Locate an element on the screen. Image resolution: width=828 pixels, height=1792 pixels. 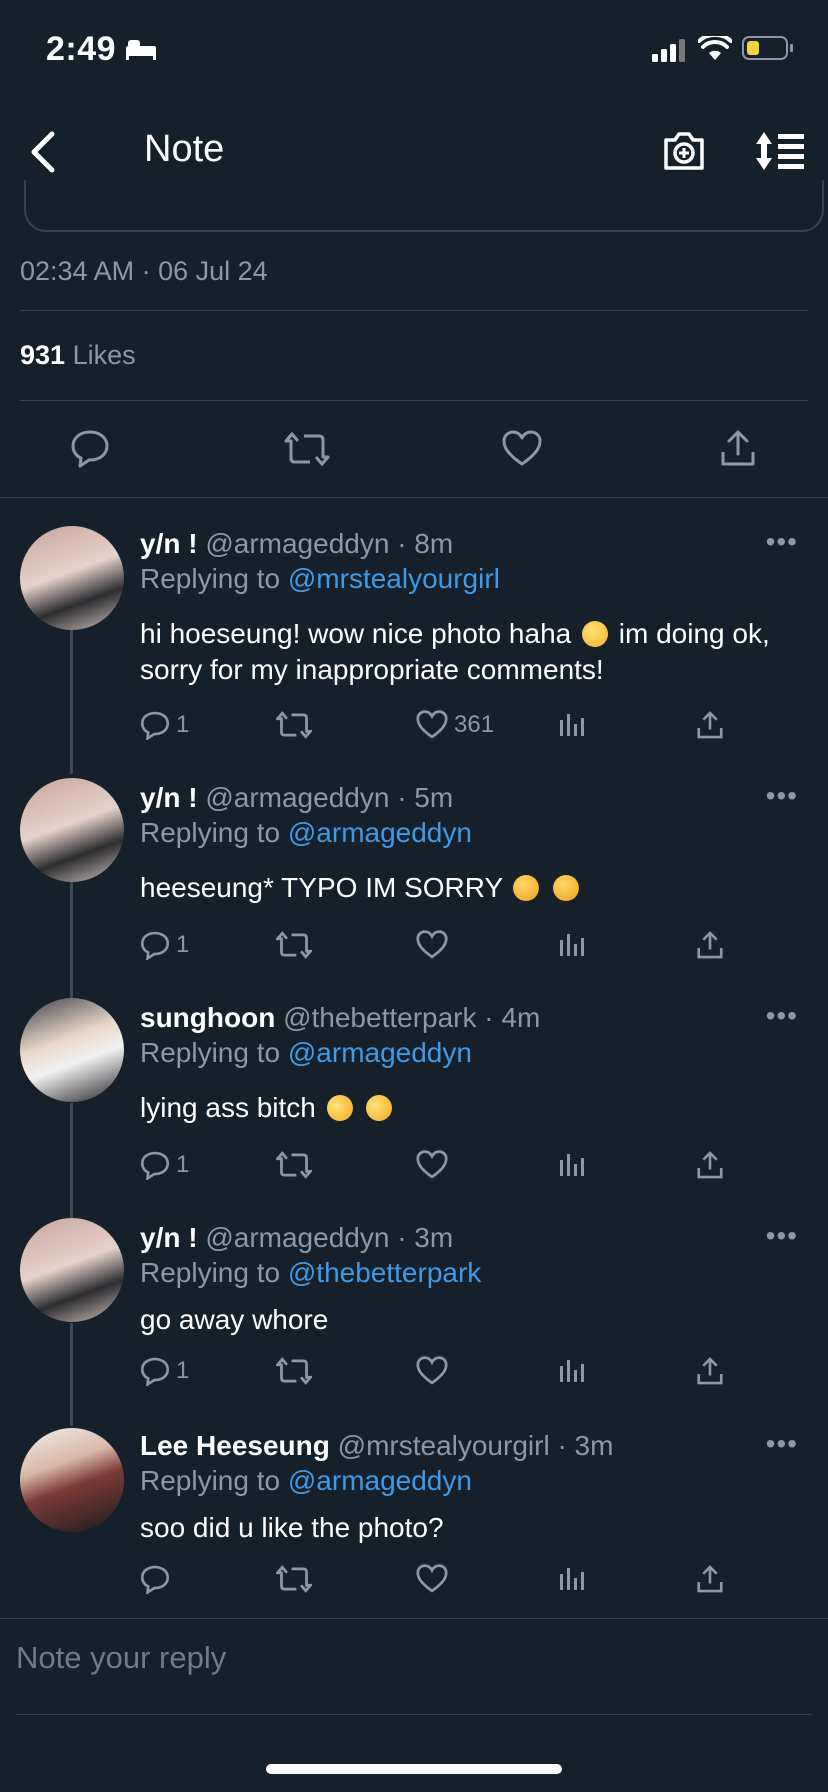
sleep-bed-icon is located at coordinates (141, 50).